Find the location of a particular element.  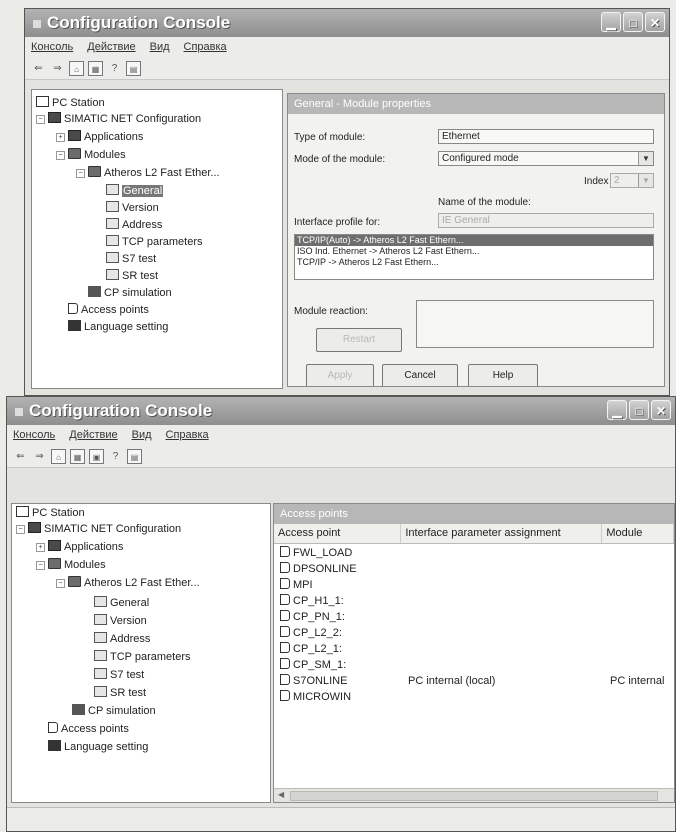

simulation-icon is located at coordinates (94, 291).